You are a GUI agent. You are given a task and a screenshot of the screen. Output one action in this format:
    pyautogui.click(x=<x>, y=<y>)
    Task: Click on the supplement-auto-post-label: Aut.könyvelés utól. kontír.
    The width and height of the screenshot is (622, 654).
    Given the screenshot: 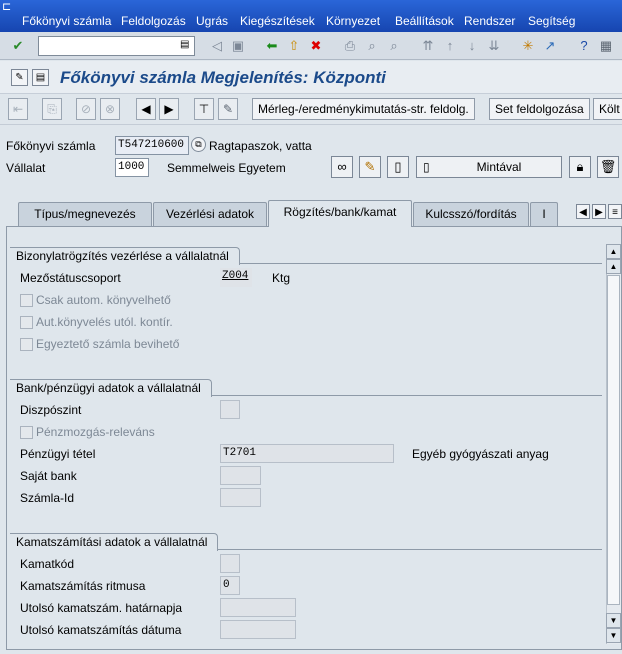 What is the action you would take?
    pyautogui.click(x=104, y=322)
    